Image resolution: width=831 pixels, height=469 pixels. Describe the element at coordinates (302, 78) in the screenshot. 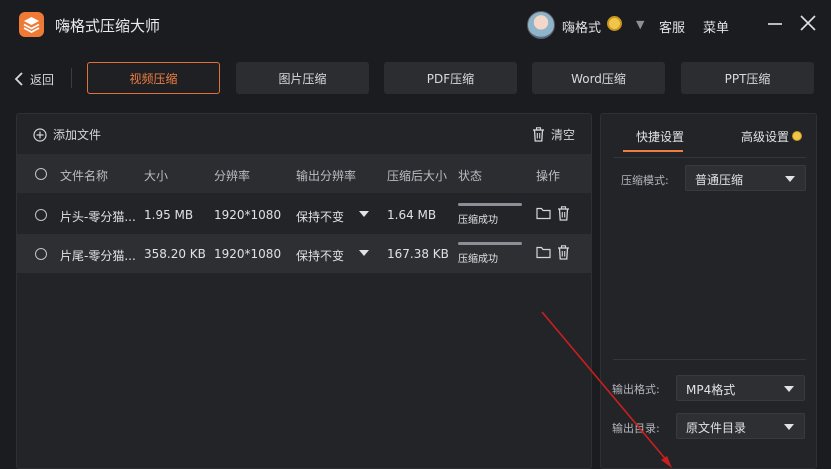

I see `tab-image: 图片压缩` at that location.